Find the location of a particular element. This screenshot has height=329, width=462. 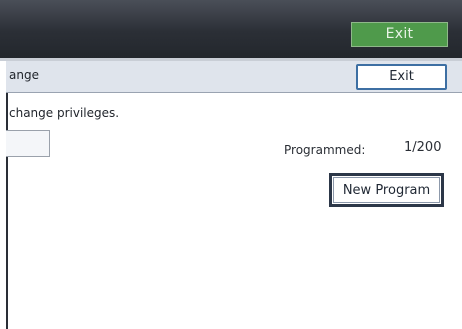

new-program-label: New Program is located at coordinates (386, 190).